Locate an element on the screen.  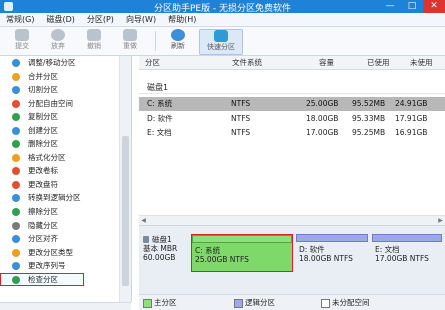
col-partition: 分区 is located at coordinates (152, 62).